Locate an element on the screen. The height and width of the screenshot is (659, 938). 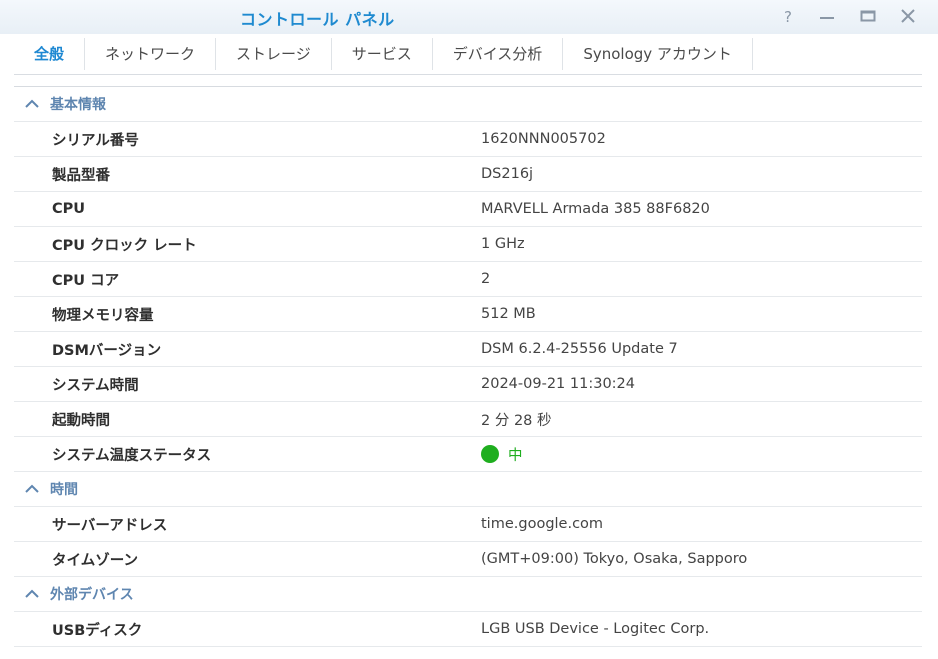
info-value: 512 MB is located at coordinates (508, 314).